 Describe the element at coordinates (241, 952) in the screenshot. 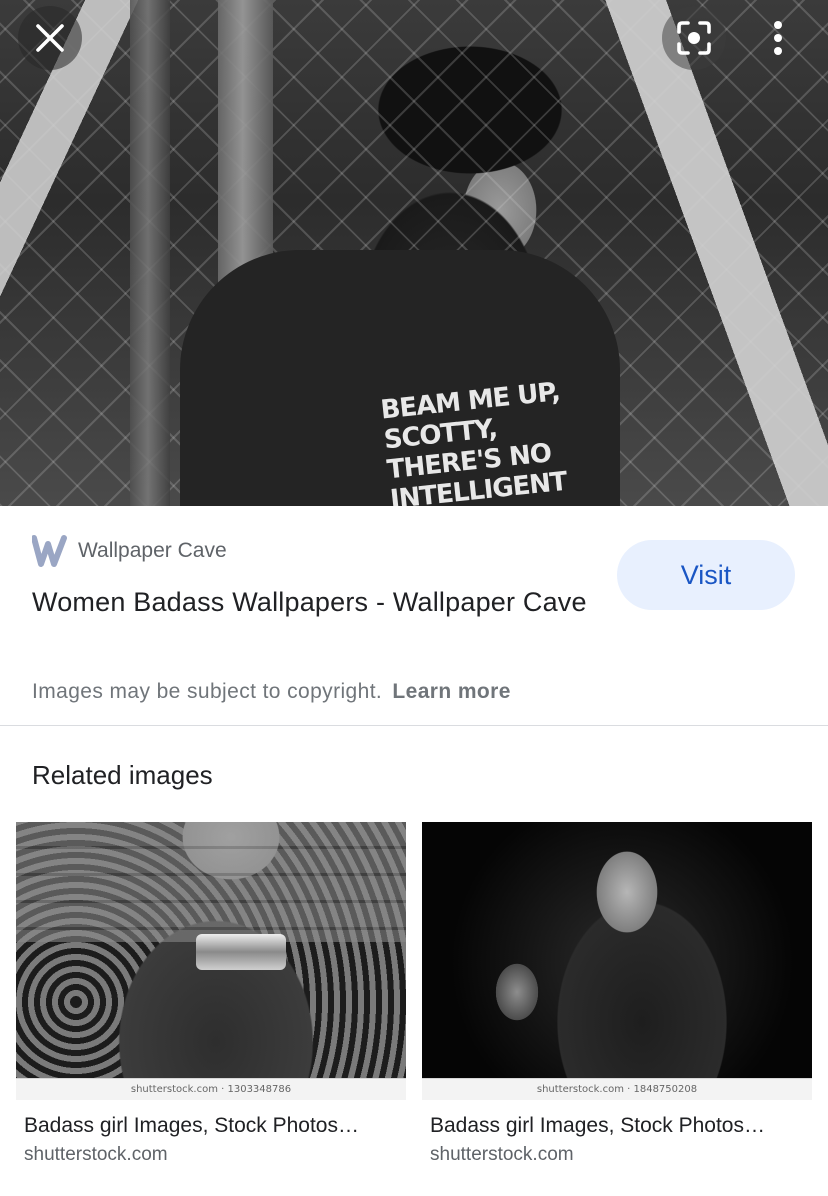

I see `choker-necklace` at that location.